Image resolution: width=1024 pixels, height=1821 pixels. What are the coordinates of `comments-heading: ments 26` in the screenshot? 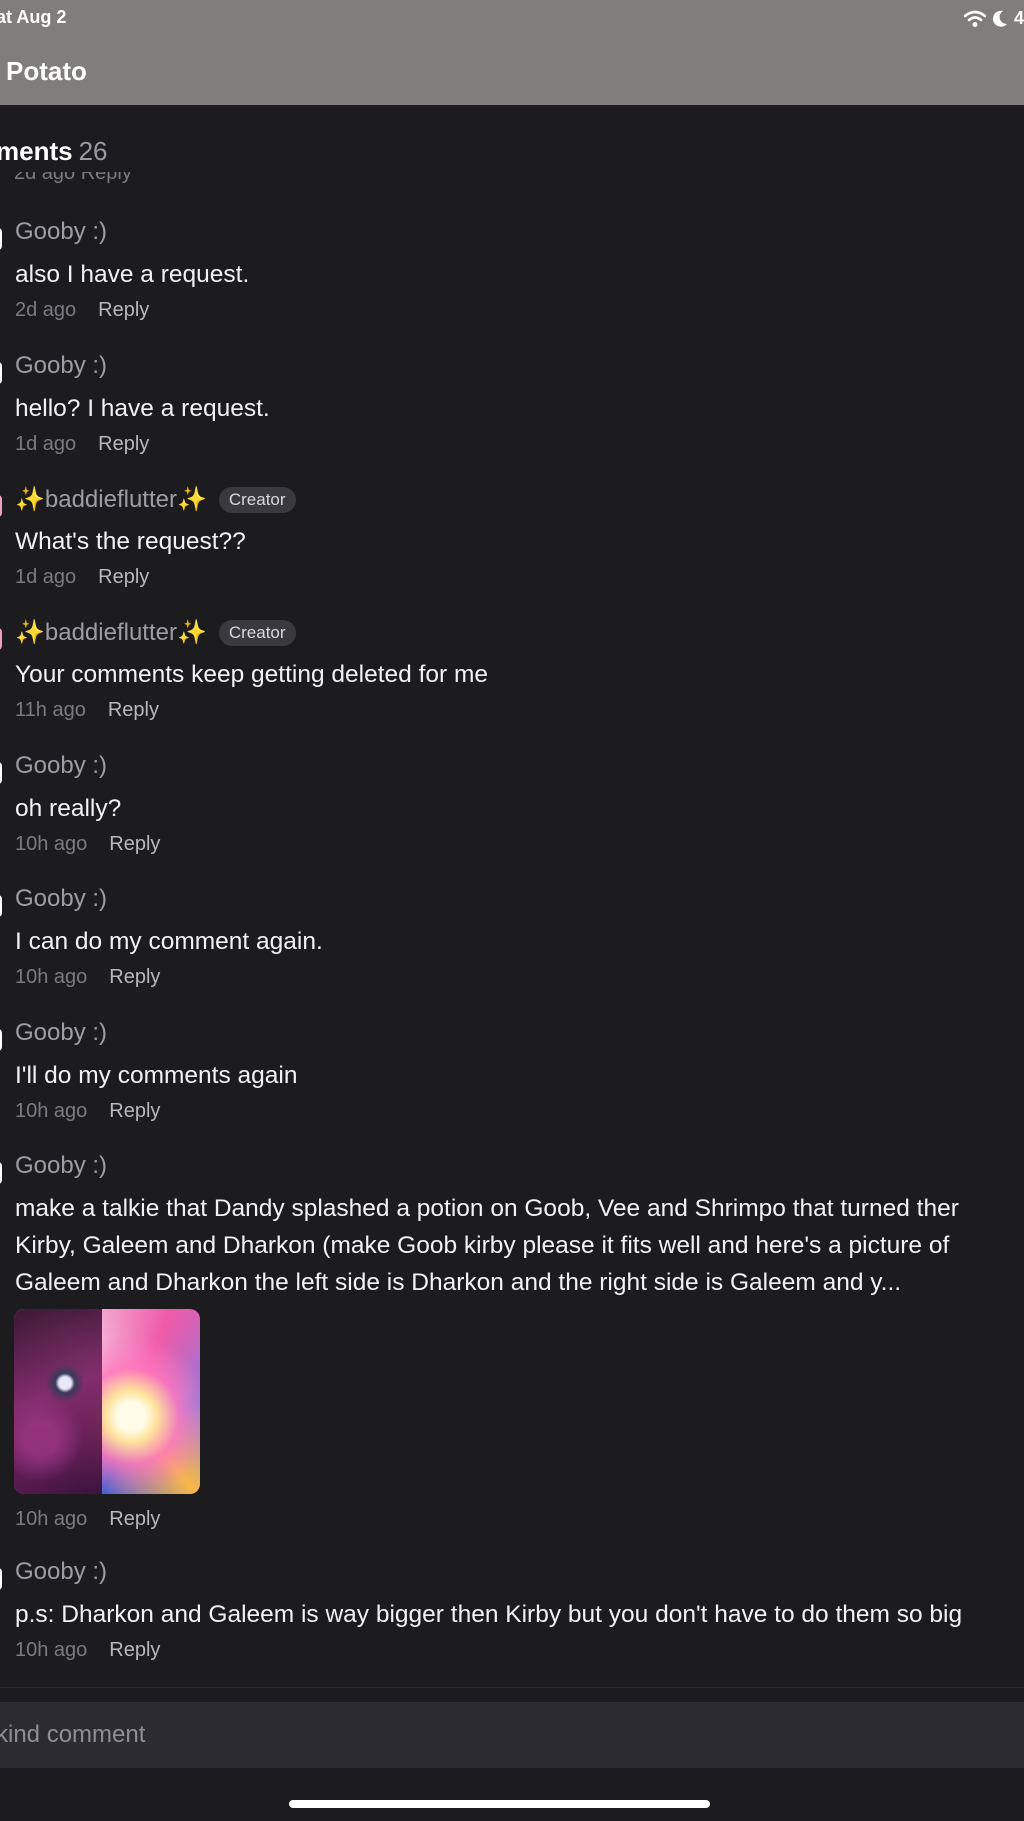 It's located at (54, 151).